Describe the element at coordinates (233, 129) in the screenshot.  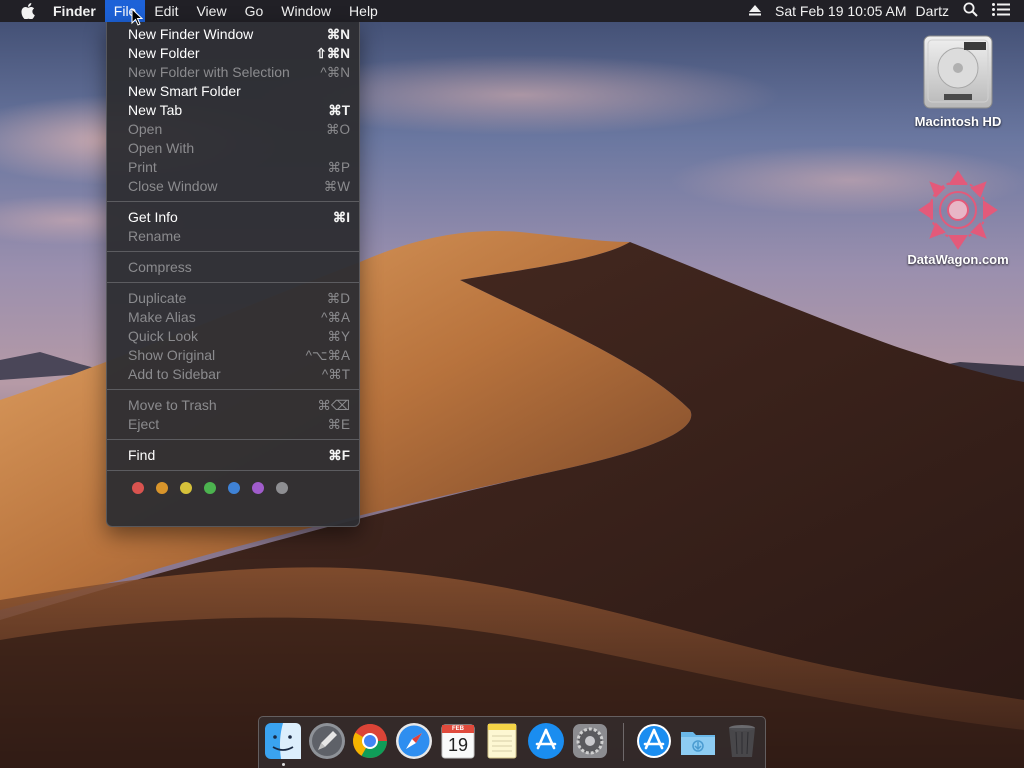
I see `menu-item-open: Open ⌘O` at that location.